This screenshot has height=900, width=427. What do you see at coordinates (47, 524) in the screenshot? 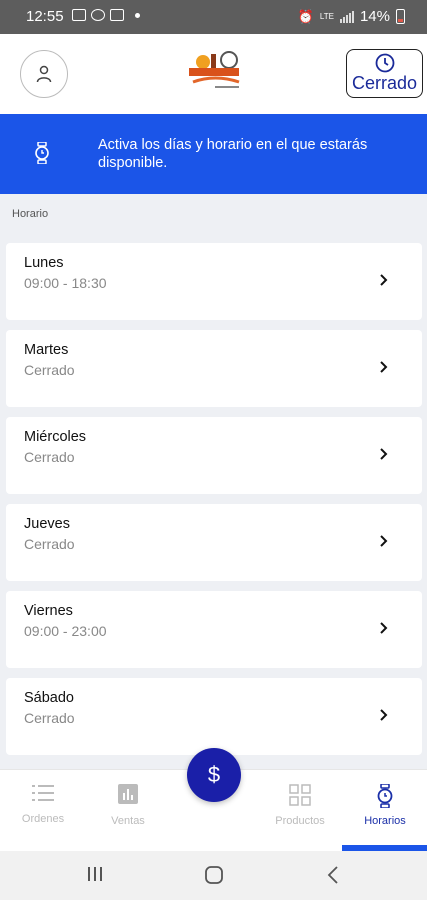
I see `day-name: Jueves` at bounding box center [47, 524].